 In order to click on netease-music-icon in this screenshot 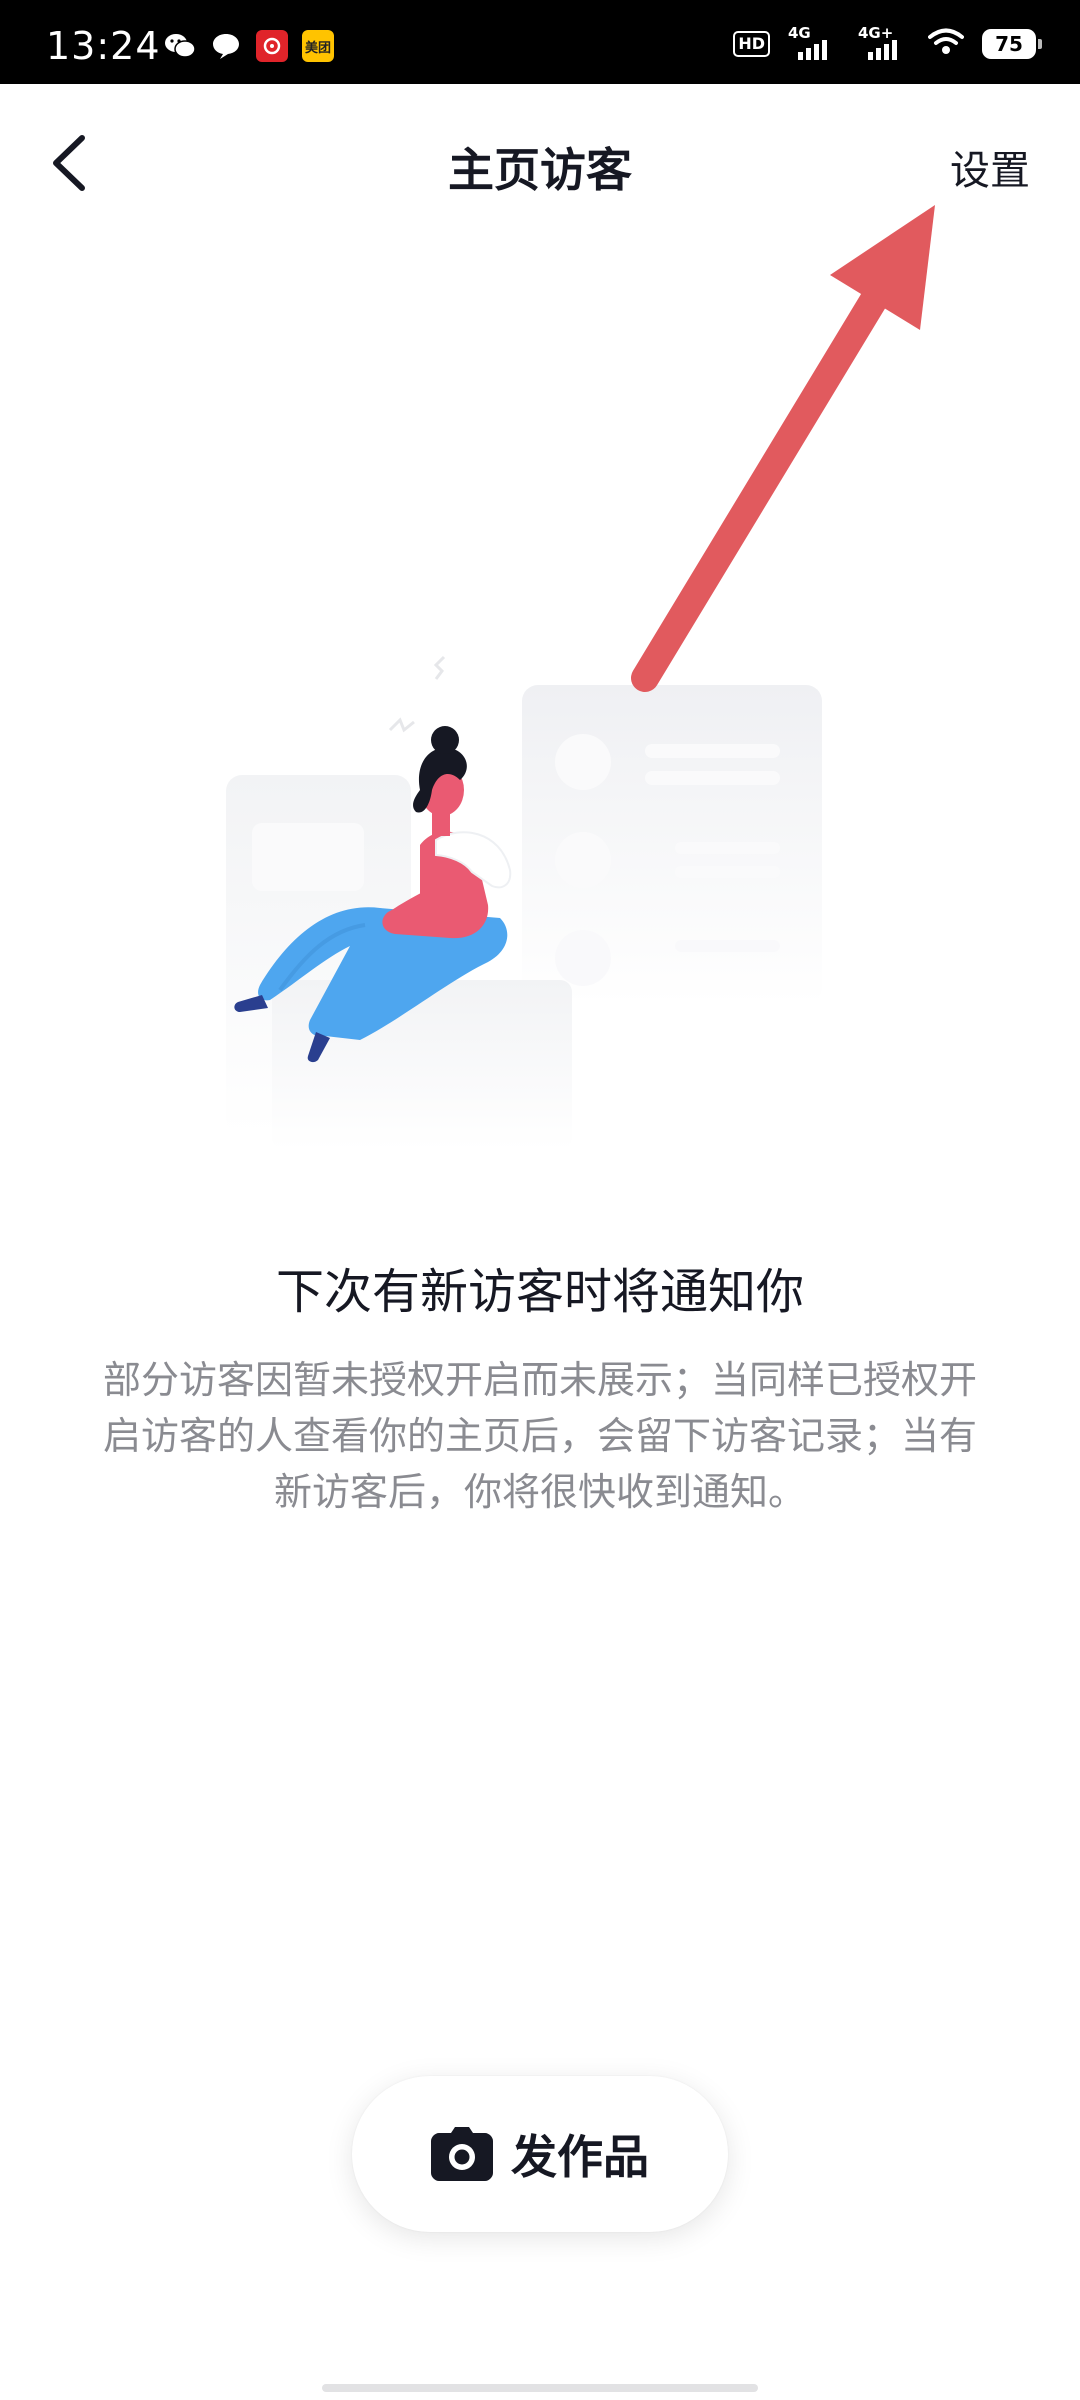, I will do `click(272, 46)`.